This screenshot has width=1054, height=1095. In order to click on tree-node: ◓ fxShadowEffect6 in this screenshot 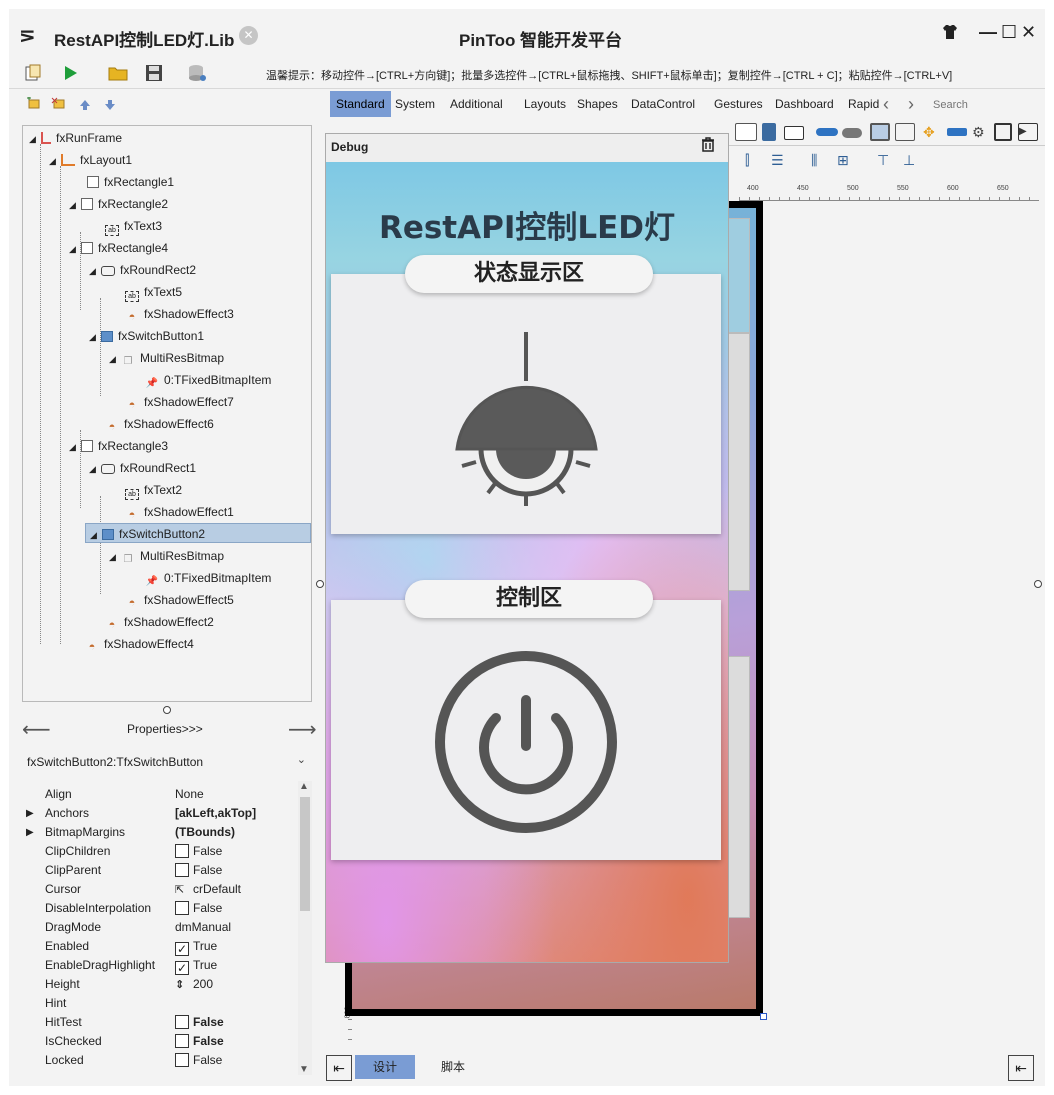, I will do `click(153, 424)`.